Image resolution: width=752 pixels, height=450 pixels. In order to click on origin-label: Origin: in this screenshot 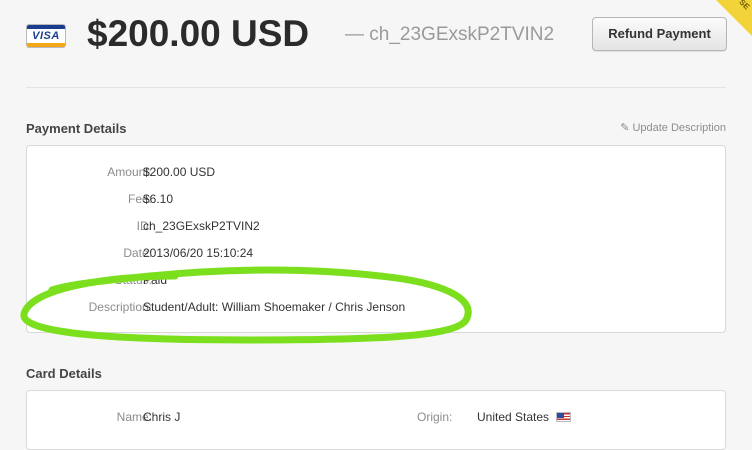, I will do `click(435, 417)`.